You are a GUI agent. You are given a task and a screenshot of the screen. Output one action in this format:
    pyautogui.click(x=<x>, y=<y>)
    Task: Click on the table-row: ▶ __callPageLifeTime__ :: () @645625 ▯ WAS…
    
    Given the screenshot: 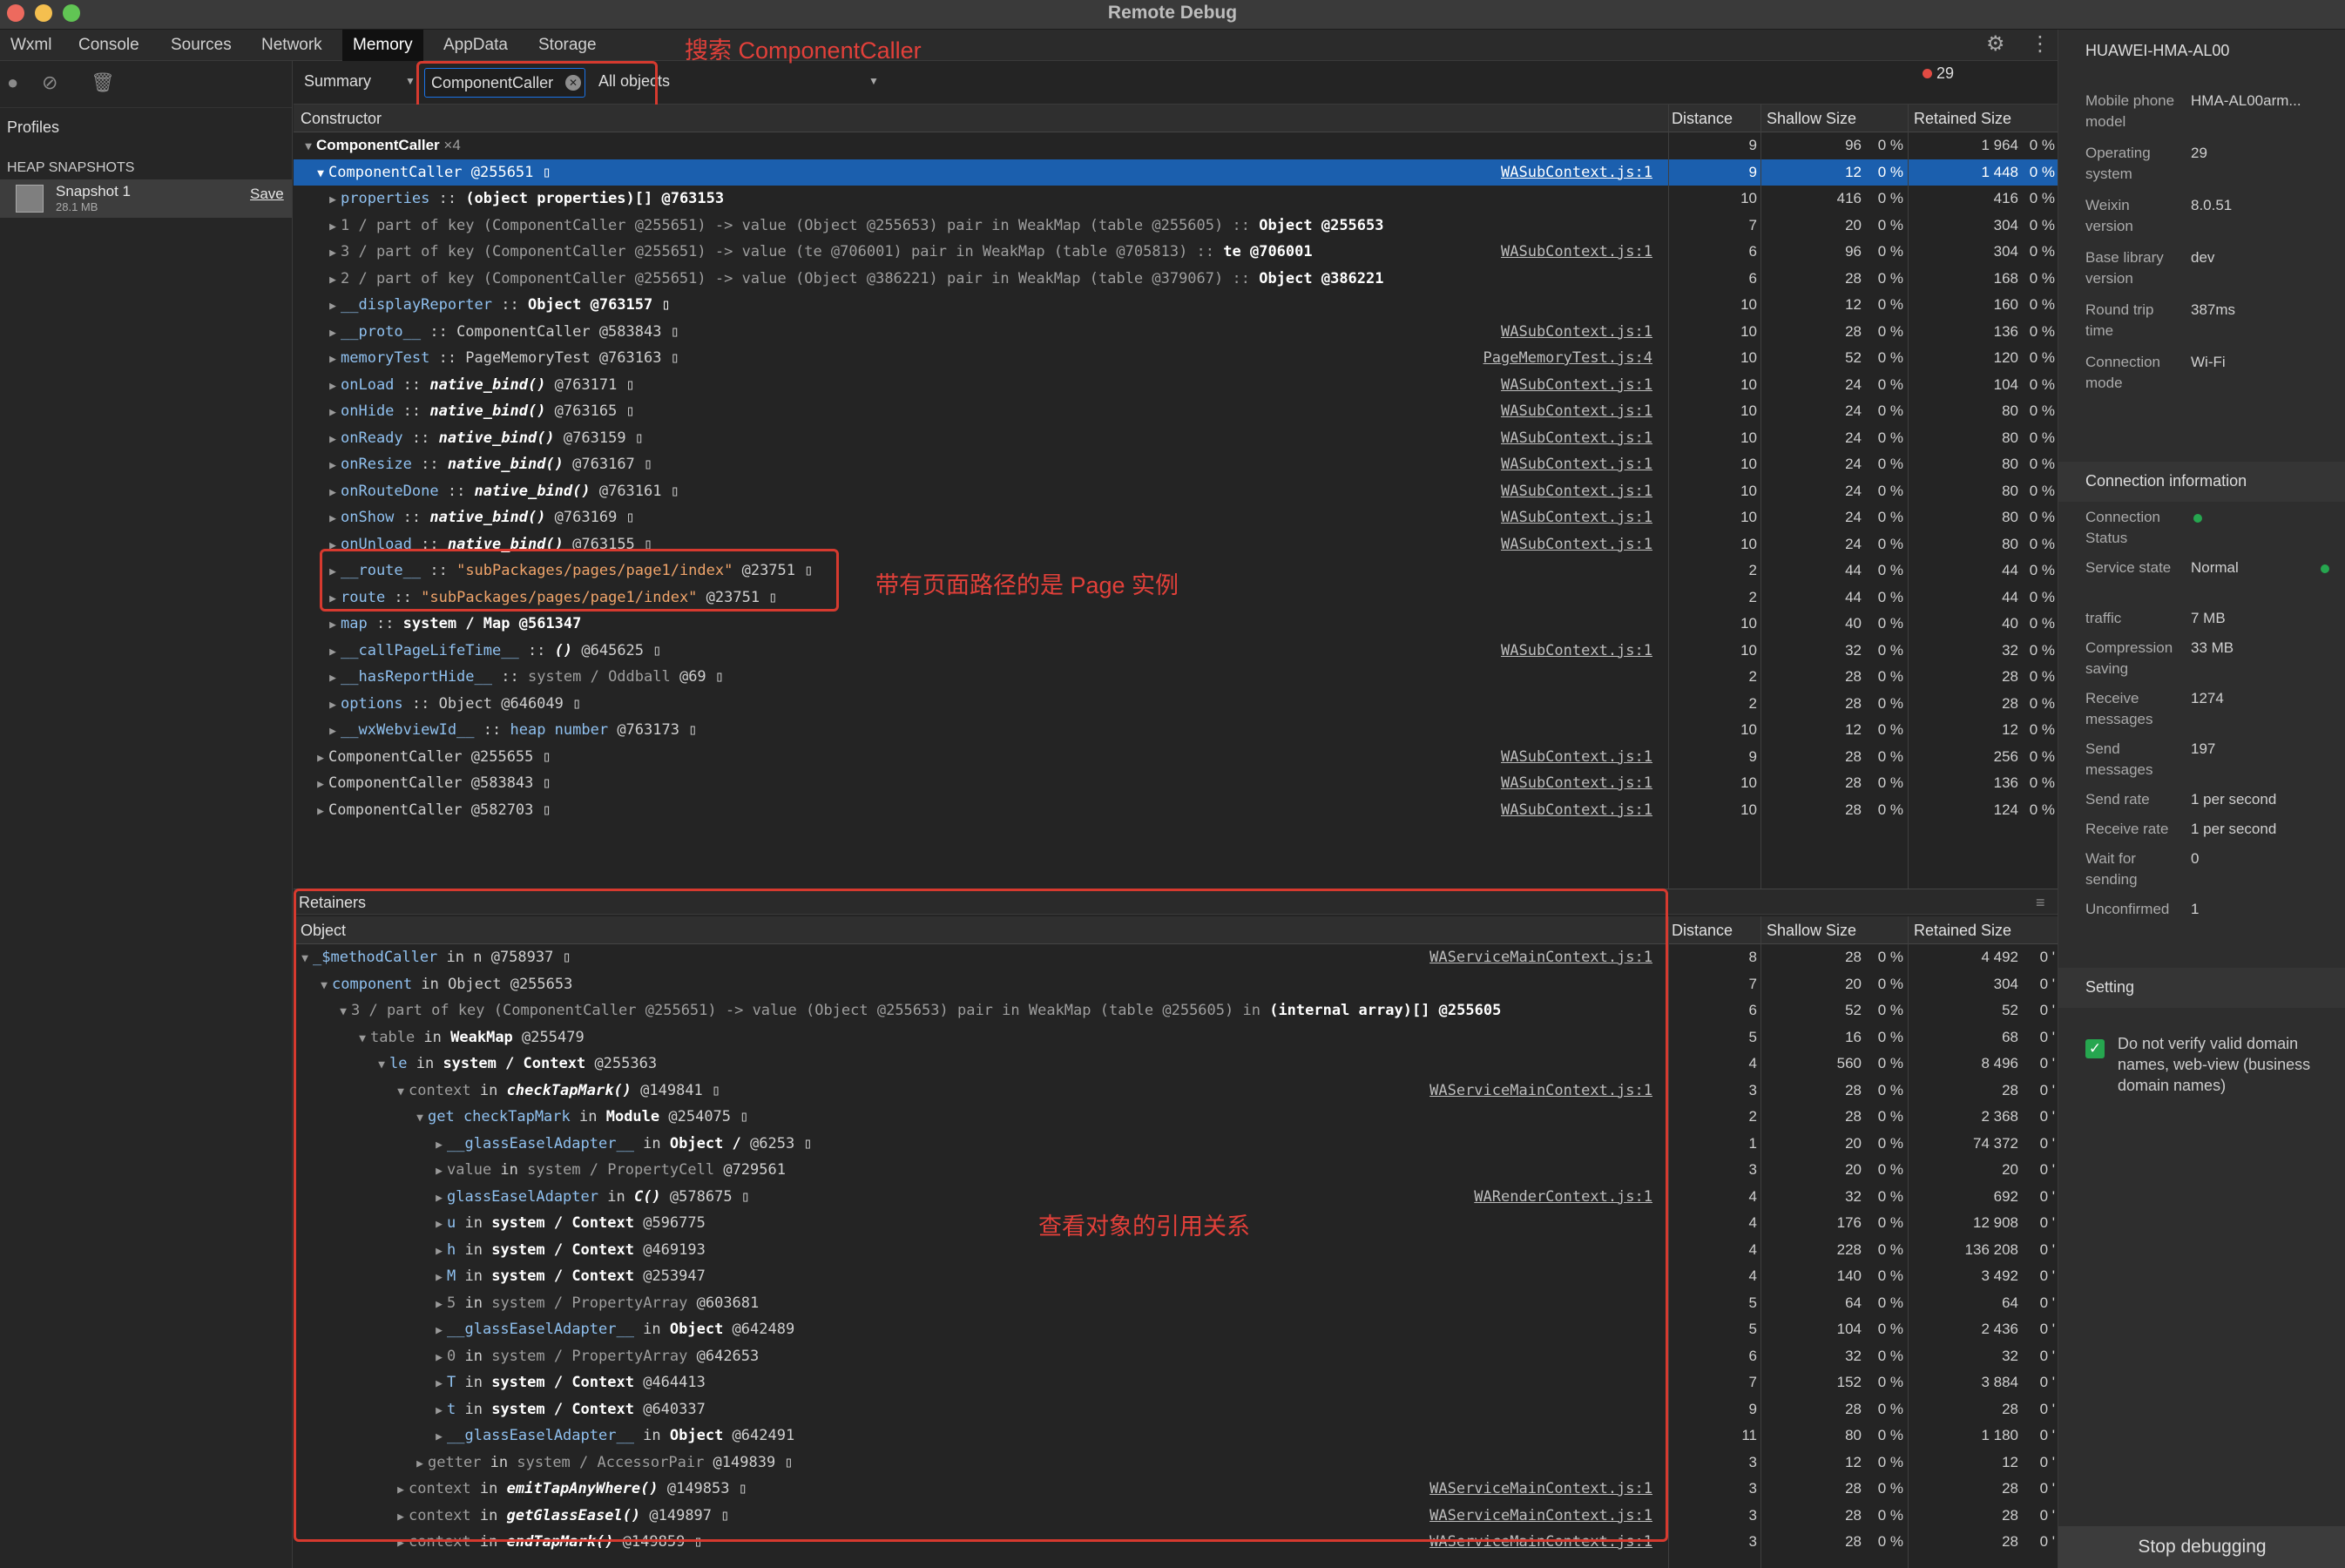 What is the action you would take?
    pyautogui.click(x=1176, y=651)
    